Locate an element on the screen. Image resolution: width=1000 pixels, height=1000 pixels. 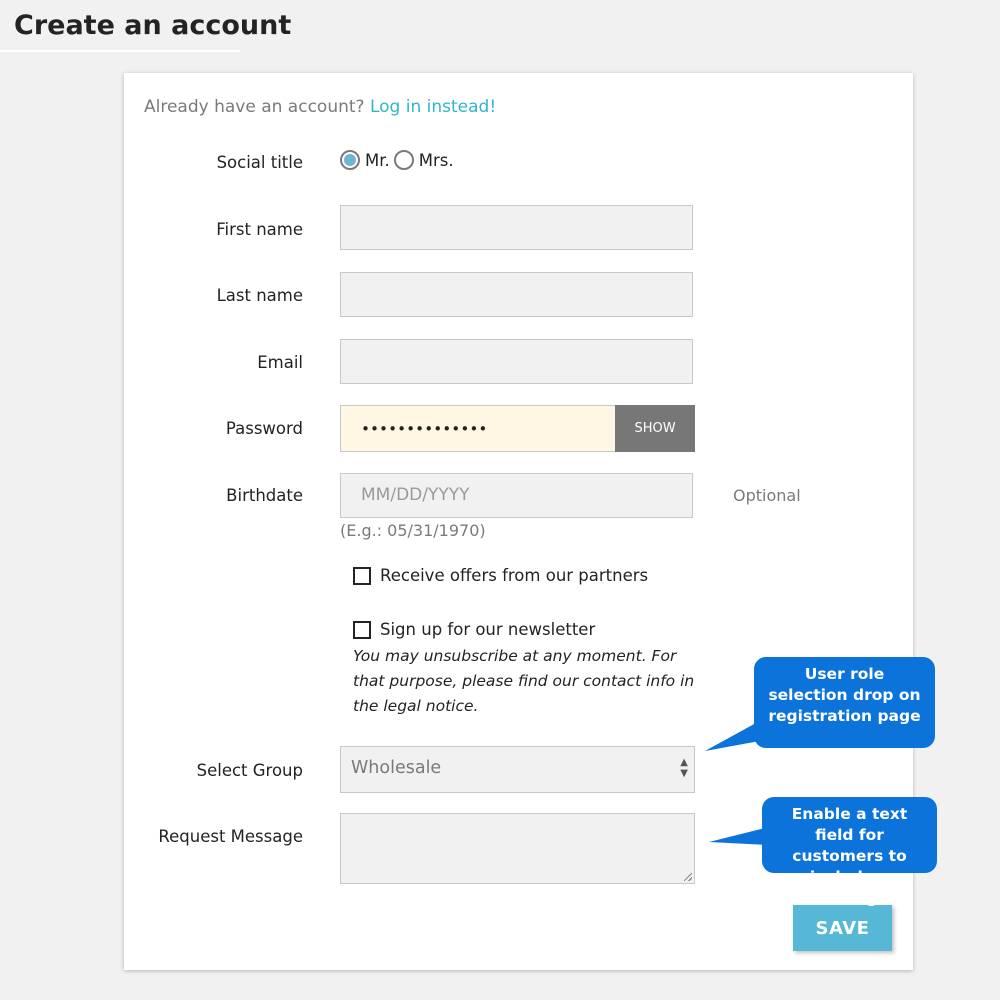
newsletter-option: Sign up for our newsletter is located at coordinates (474, 629).